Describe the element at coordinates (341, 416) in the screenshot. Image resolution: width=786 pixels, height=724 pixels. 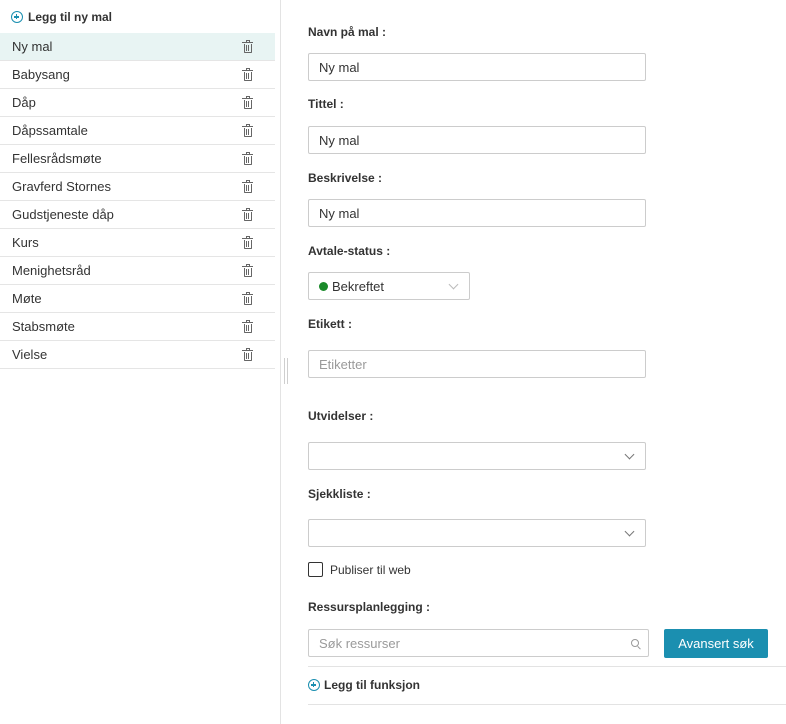
I see `extensions-label: Utvidelser :` at that location.